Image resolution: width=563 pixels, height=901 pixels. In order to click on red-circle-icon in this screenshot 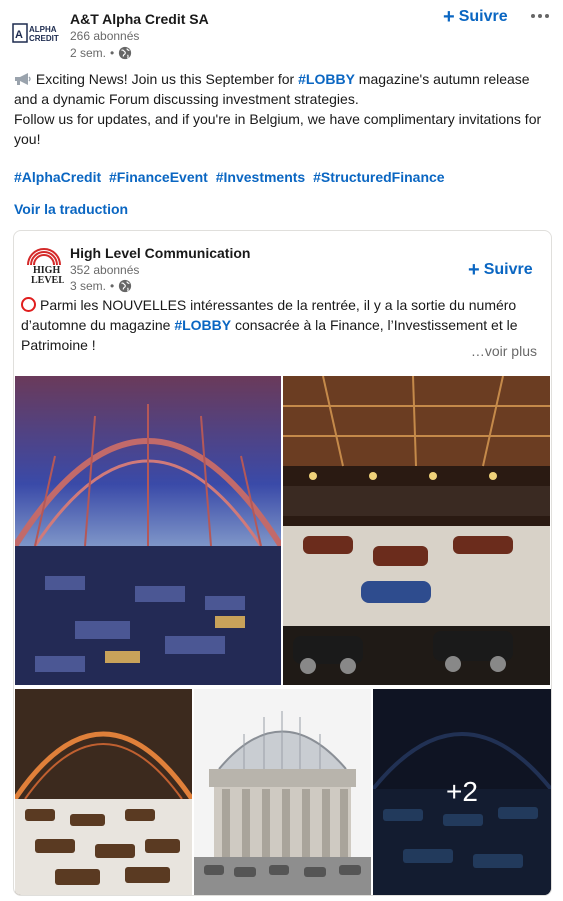, I will do `click(28, 304)`.